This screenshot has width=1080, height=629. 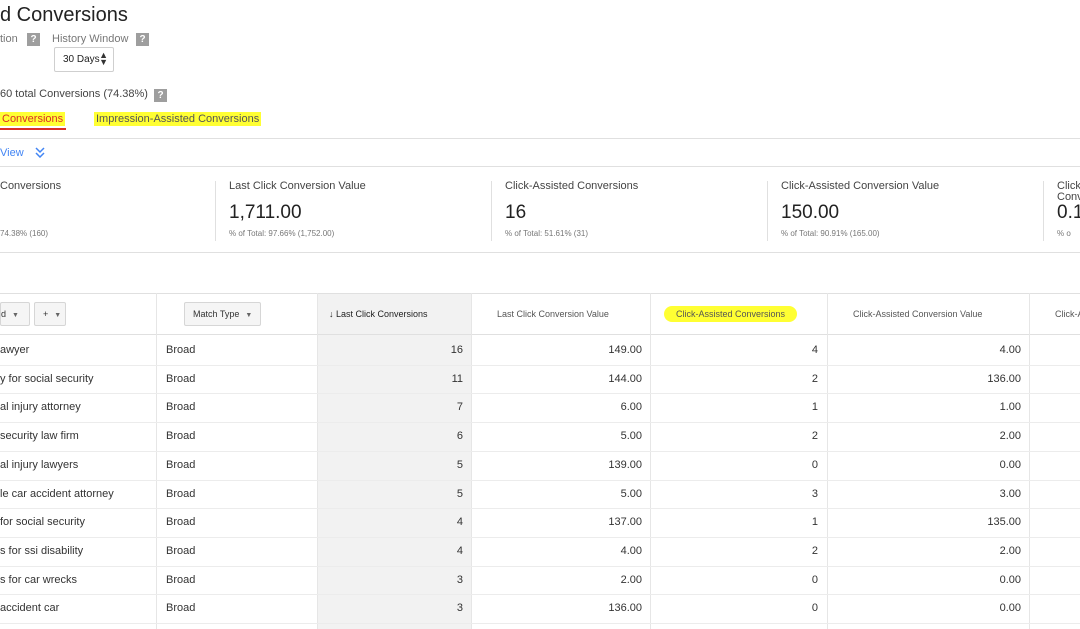 I want to click on column-header-last-click-value: Last Click Conversion Value, so click(x=553, y=314).